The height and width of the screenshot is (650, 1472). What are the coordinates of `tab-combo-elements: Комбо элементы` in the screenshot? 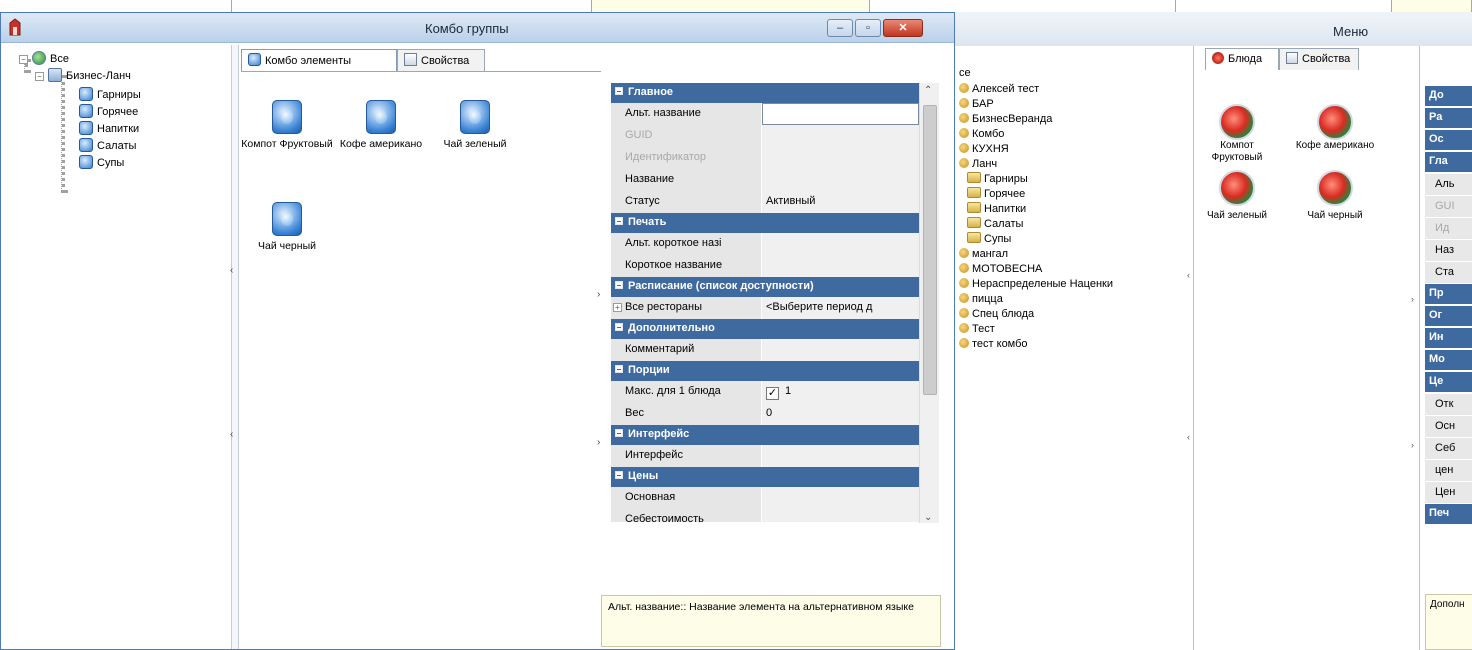 It's located at (319, 60).